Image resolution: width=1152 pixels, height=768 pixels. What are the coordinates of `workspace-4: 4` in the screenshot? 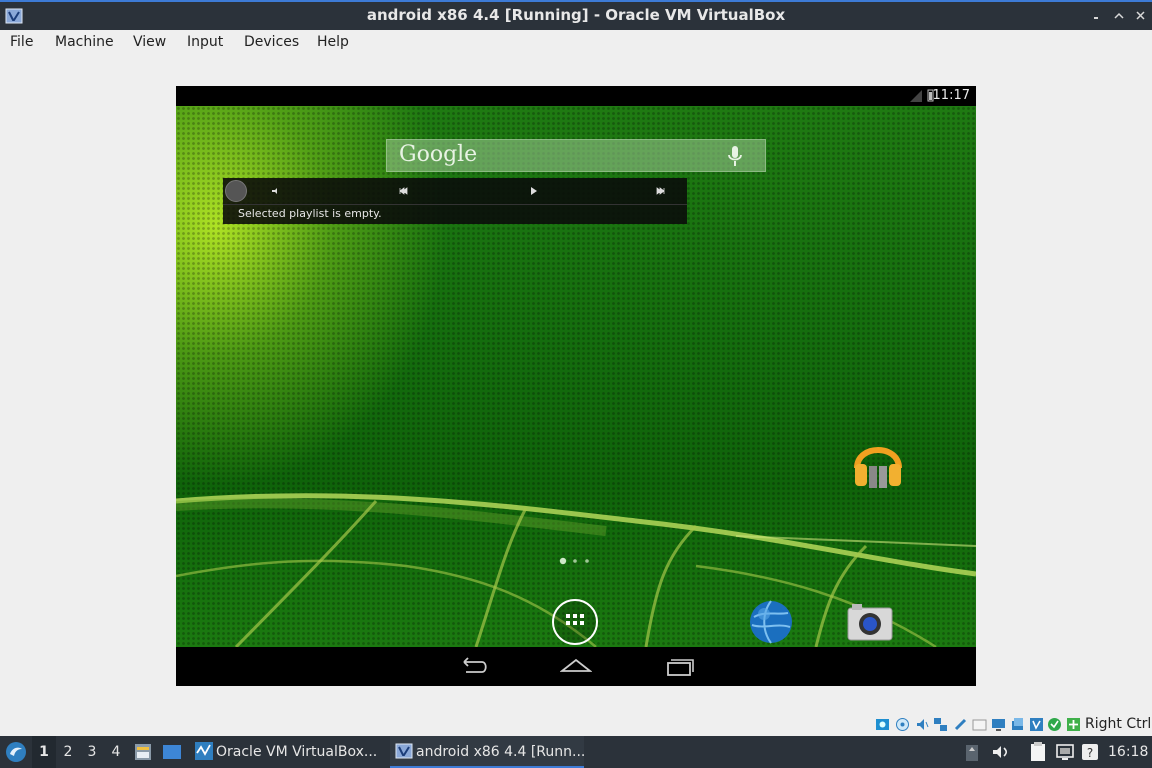 It's located at (116, 752).